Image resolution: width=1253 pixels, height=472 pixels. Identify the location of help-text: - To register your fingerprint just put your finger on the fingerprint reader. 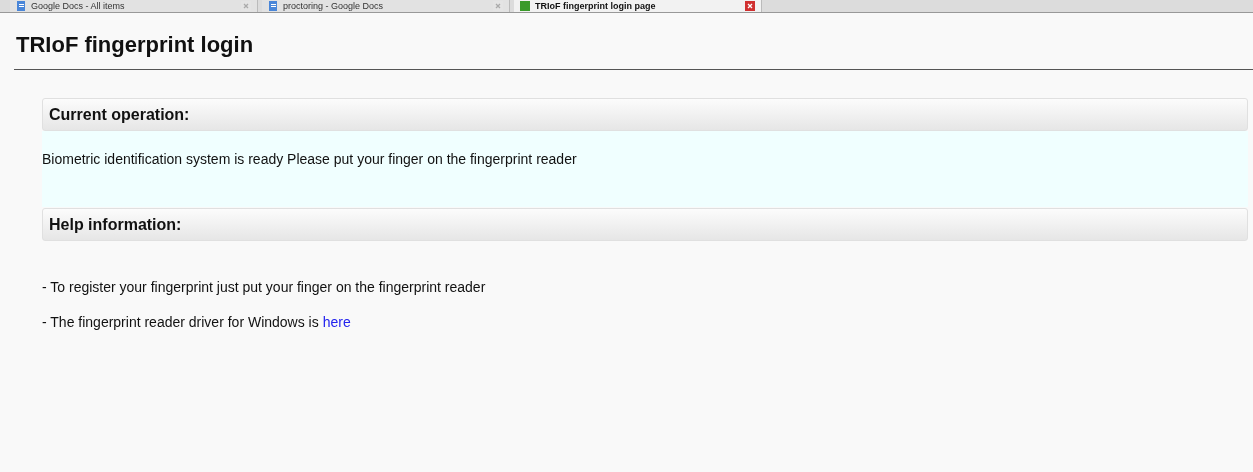
(264, 287).